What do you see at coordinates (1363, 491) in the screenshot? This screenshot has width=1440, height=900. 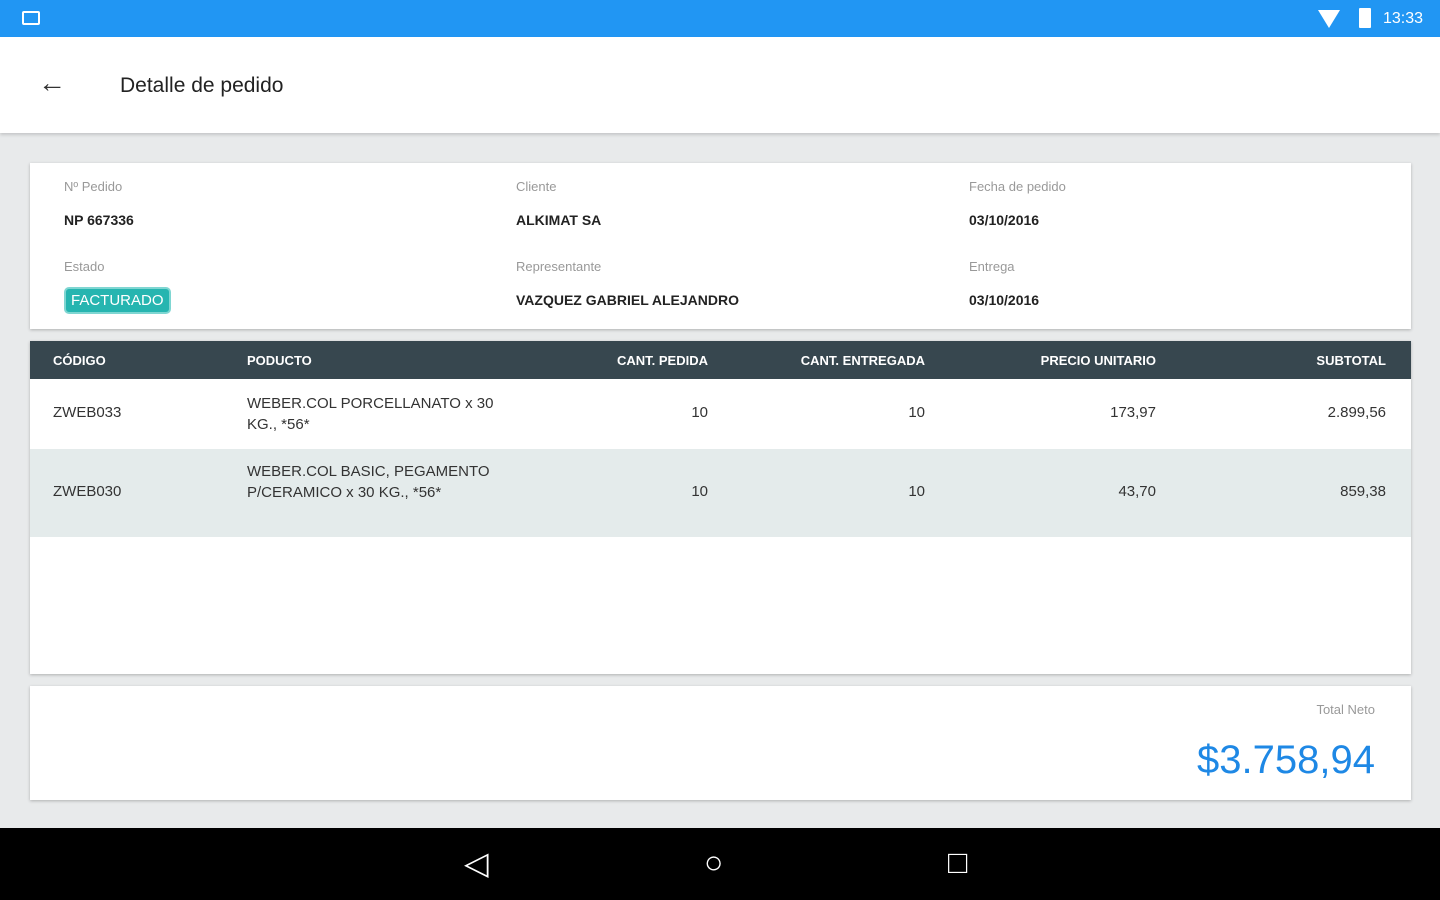 I see `cell-subtotal: 859,38` at bounding box center [1363, 491].